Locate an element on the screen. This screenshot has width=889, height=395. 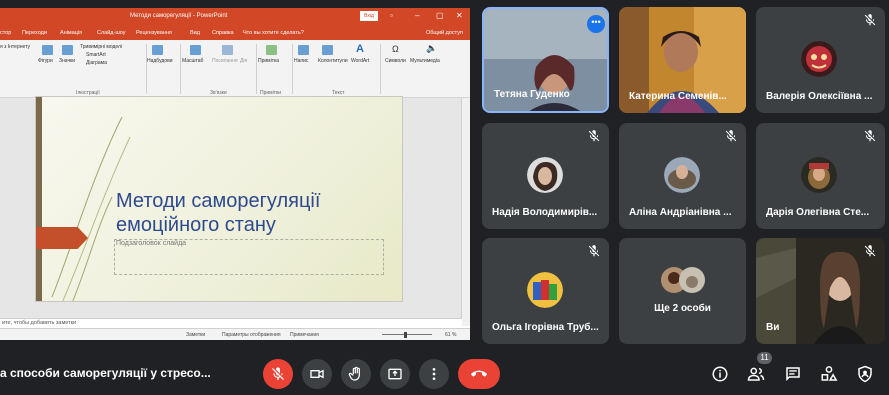
vertical-scrollbar is located at coordinates (465, 212).